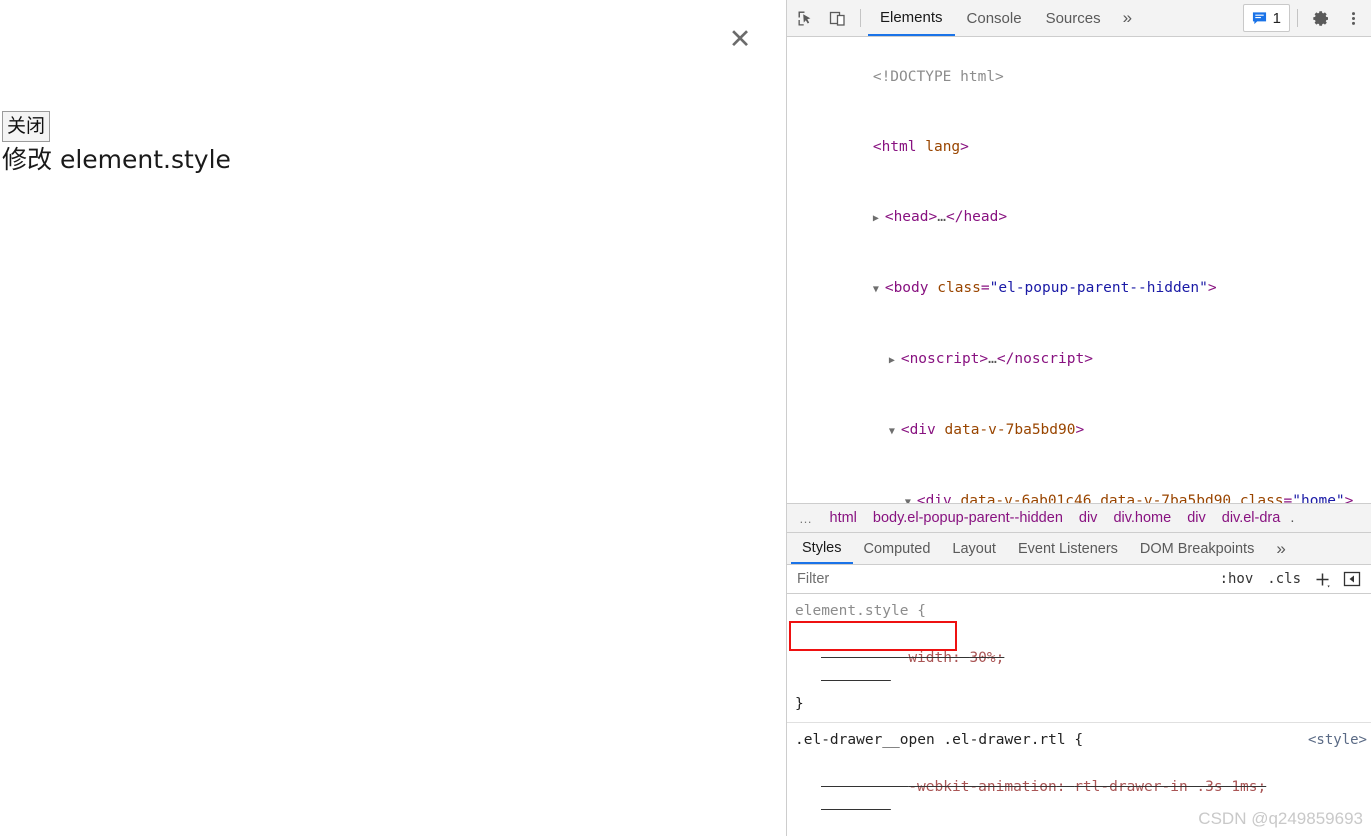  Describe the element at coordinates (26, 126) in the screenshot. I see `annotation-close-button: 关闭` at that location.